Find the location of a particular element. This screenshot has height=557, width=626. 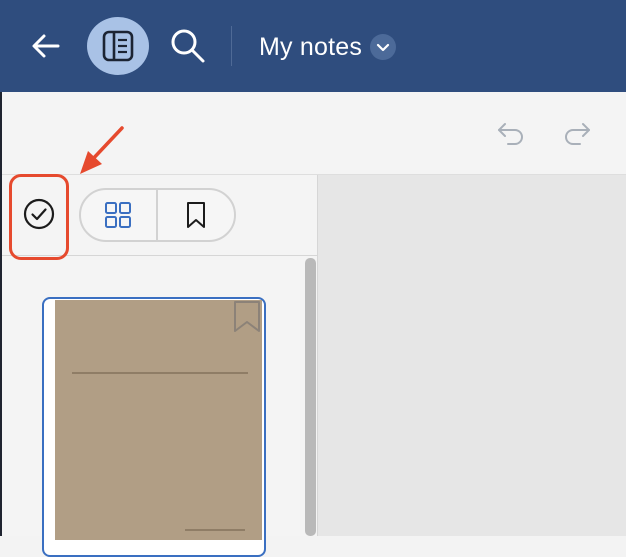

annotation-arrow is located at coordinates (100, 150).